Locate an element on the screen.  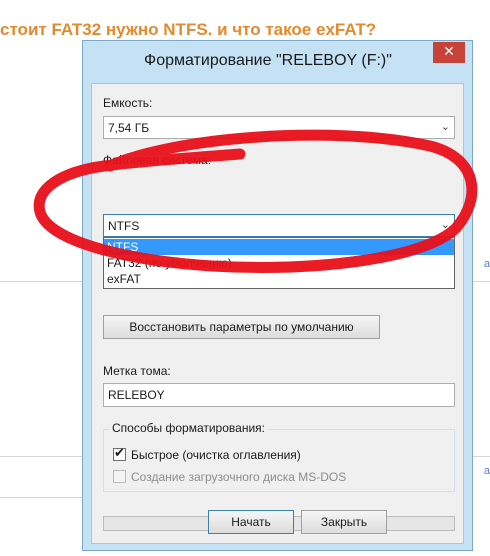
filesystem-value: NTFS is located at coordinates (124, 226).